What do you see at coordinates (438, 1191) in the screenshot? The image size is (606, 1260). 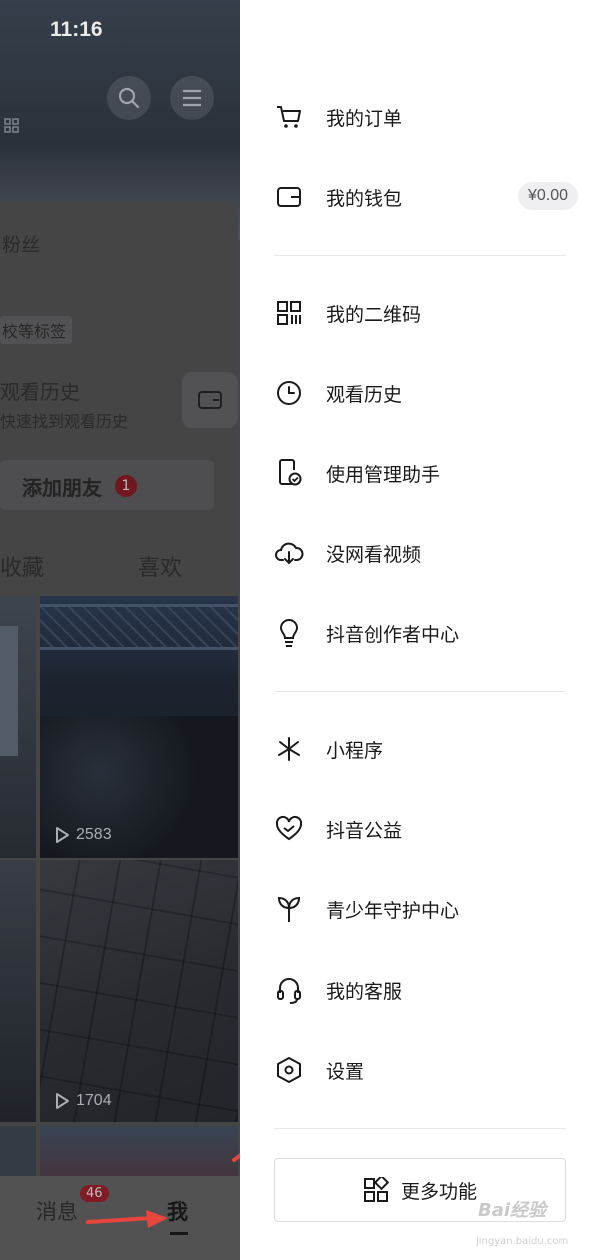 I see `more-features-label: 更多功能` at bounding box center [438, 1191].